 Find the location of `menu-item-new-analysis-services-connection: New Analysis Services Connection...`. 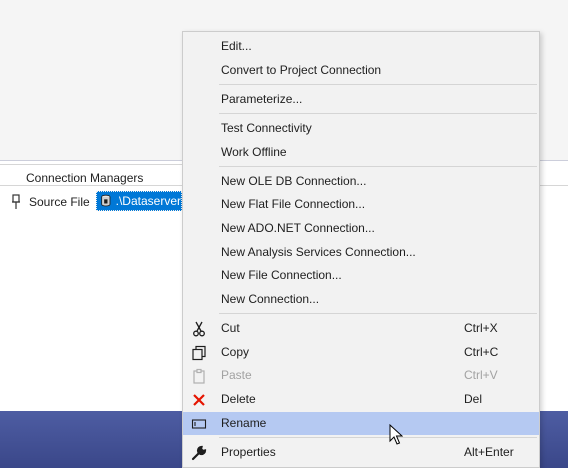

menu-item-new-analysis-services-connection: New Analysis Services Connection... is located at coordinates (361, 252).